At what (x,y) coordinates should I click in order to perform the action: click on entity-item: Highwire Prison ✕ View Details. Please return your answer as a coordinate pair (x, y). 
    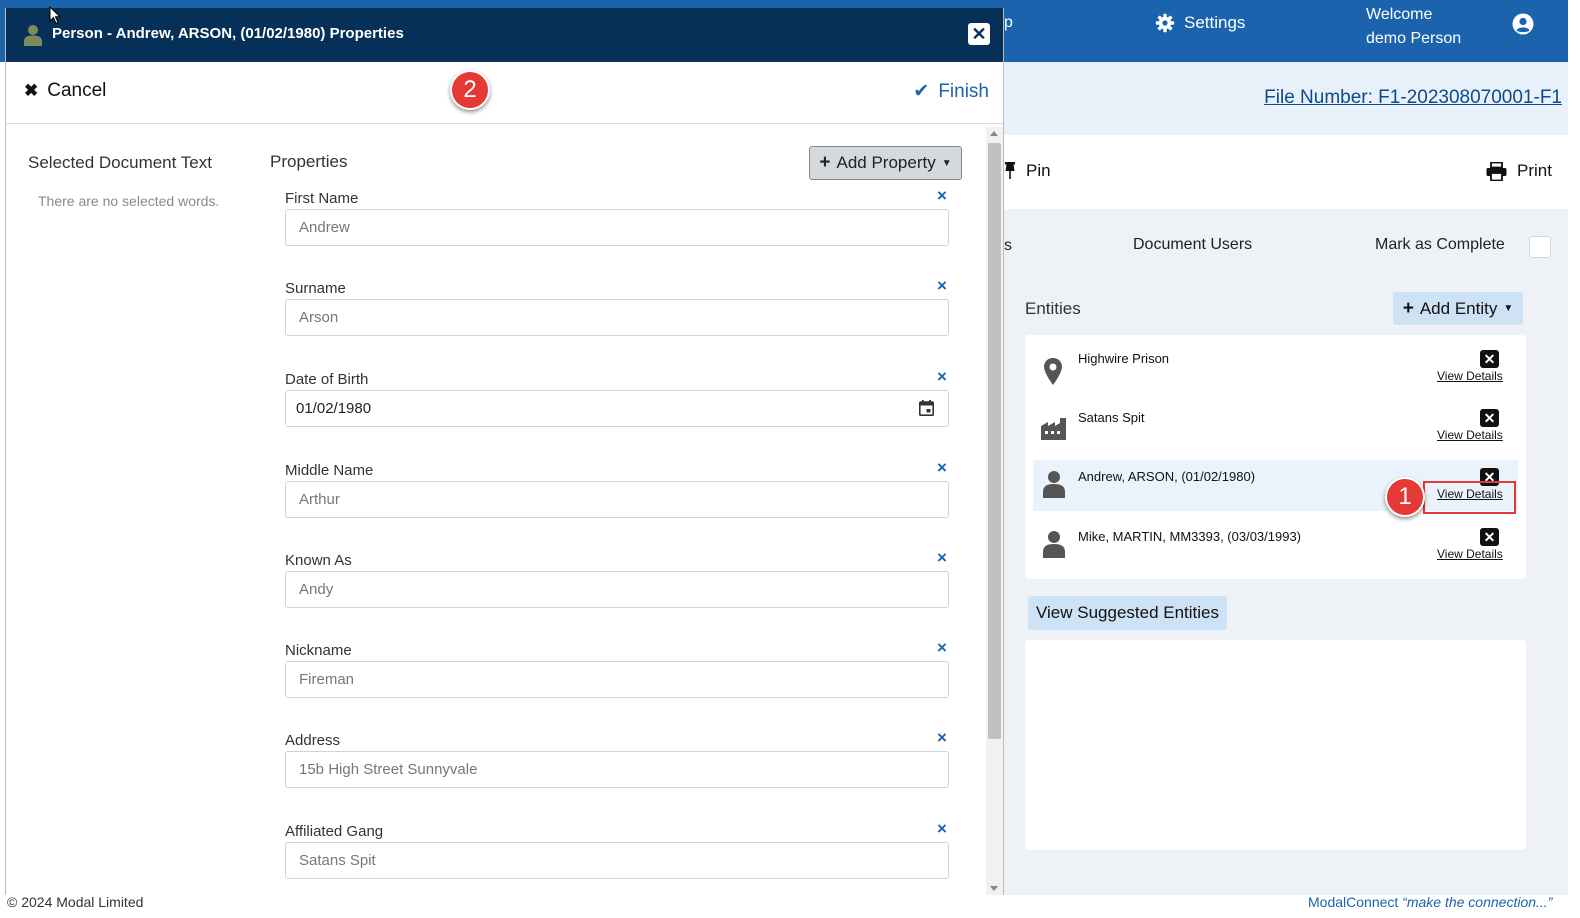
    Looking at the image, I should click on (1275, 367).